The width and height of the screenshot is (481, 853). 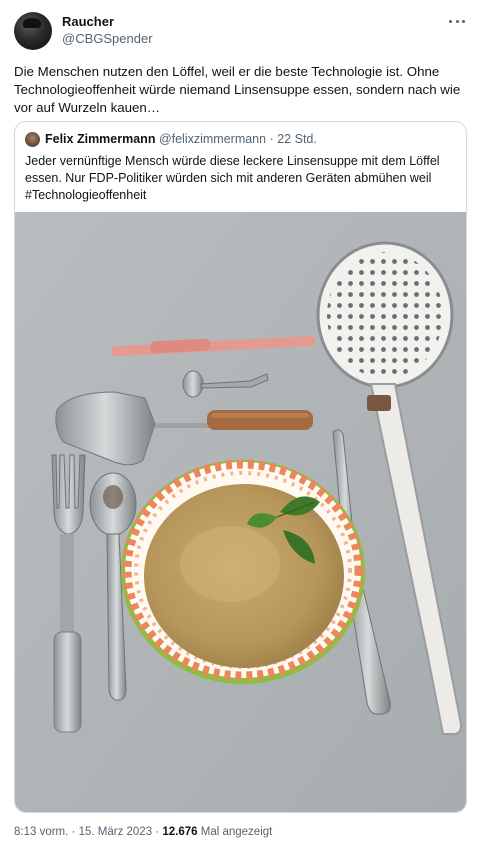 What do you see at coordinates (41, 832) in the screenshot?
I see `footer-time: 8:13 vorm.` at bounding box center [41, 832].